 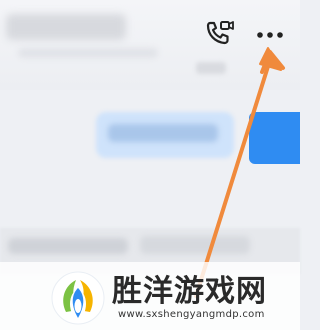 I want to click on more-options-icon, so click(x=270, y=35).